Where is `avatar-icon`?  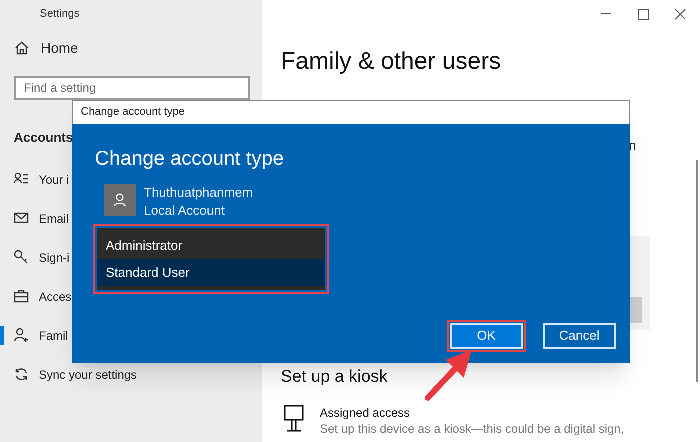
avatar-icon is located at coordinates (120, 200).